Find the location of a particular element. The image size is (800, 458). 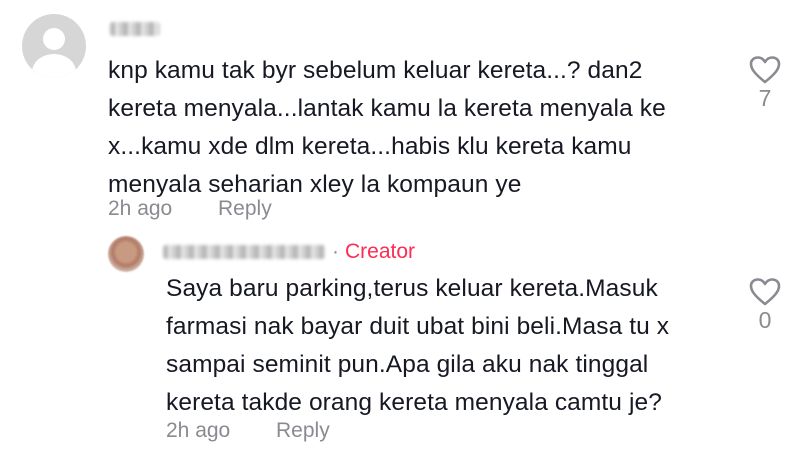

commenter-username-blurred is located at coordinates (135, 29).